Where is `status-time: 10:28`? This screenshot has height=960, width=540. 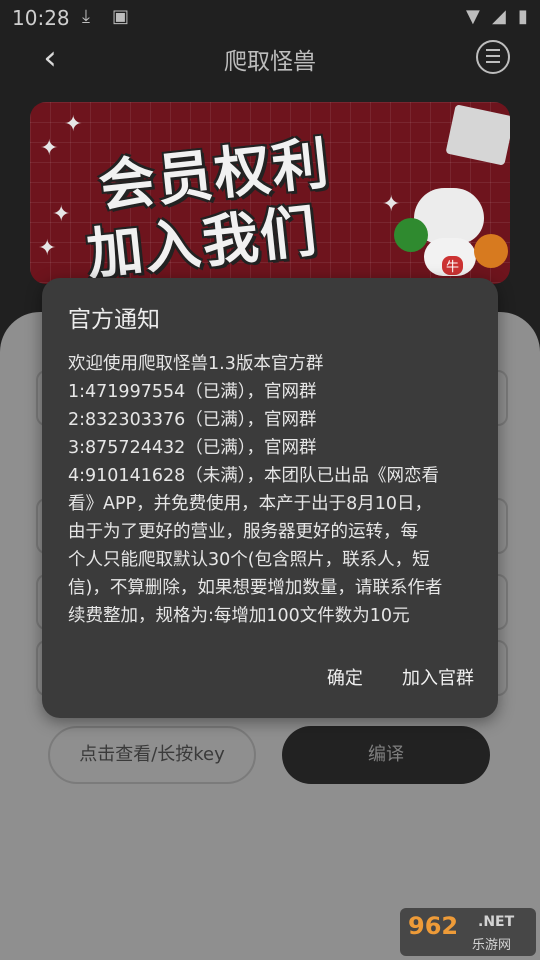 status-time: 10:28 is located at coordinates (41, 18).